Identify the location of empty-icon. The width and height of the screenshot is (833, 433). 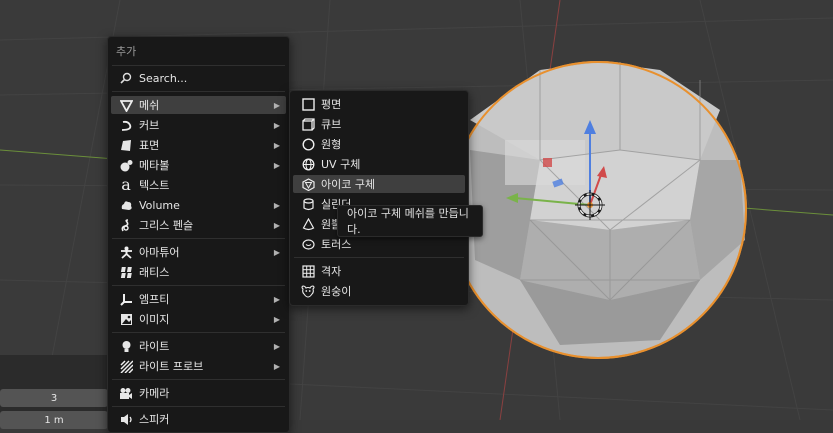
(126, 299).